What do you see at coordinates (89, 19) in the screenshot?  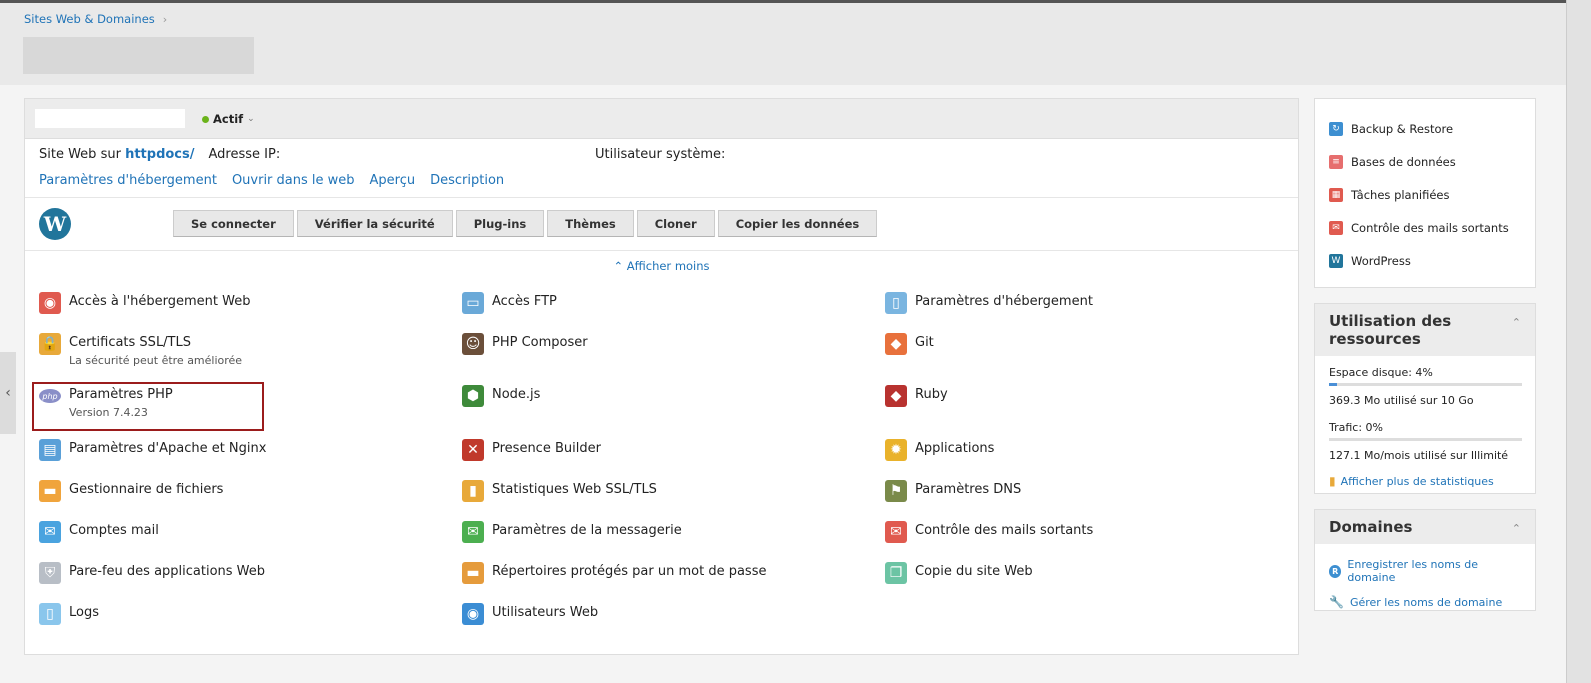 I see `breadcrumb-sites-link: Sites Web & Domaines` at bounding box center [89, 19].